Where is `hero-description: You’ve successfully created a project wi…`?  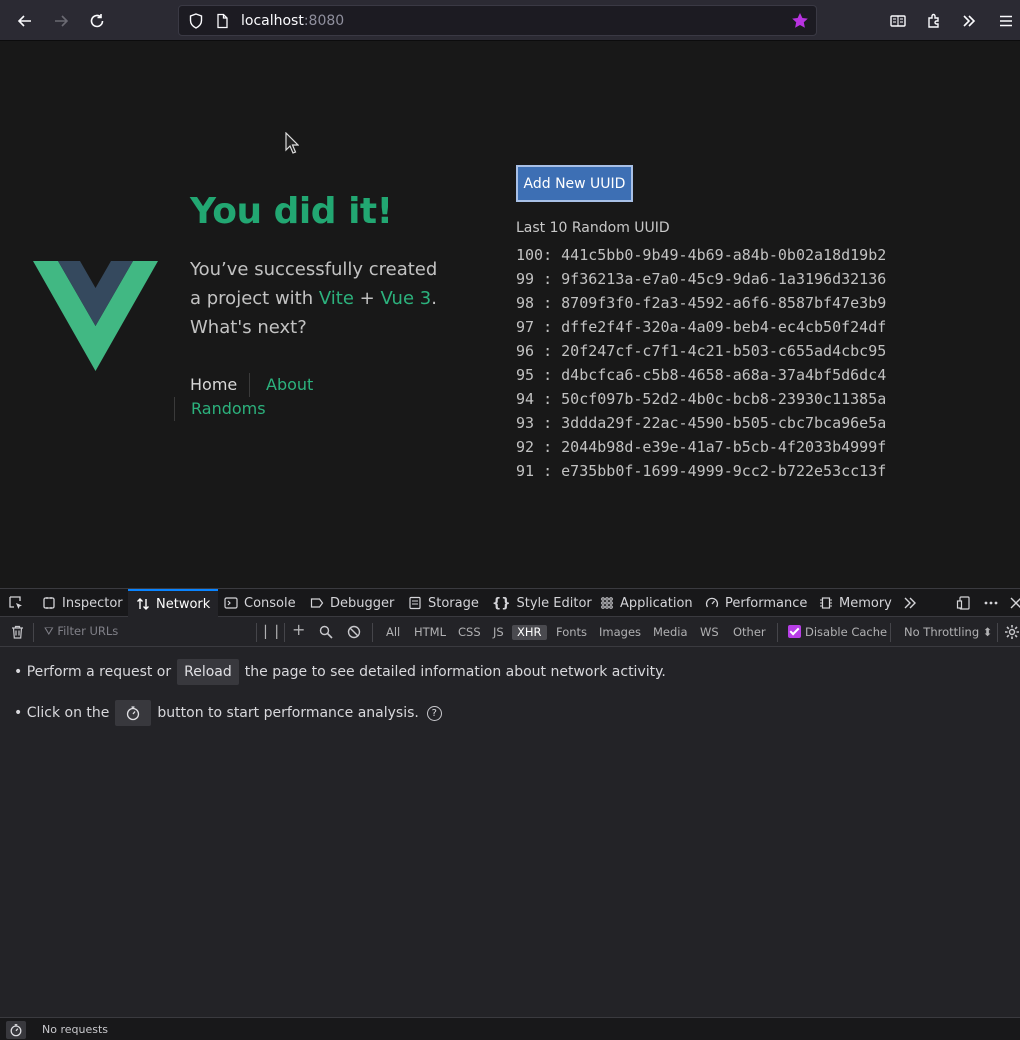
hero-description: You’ve successfully created a project wi… is located at coordinates (320, 298).